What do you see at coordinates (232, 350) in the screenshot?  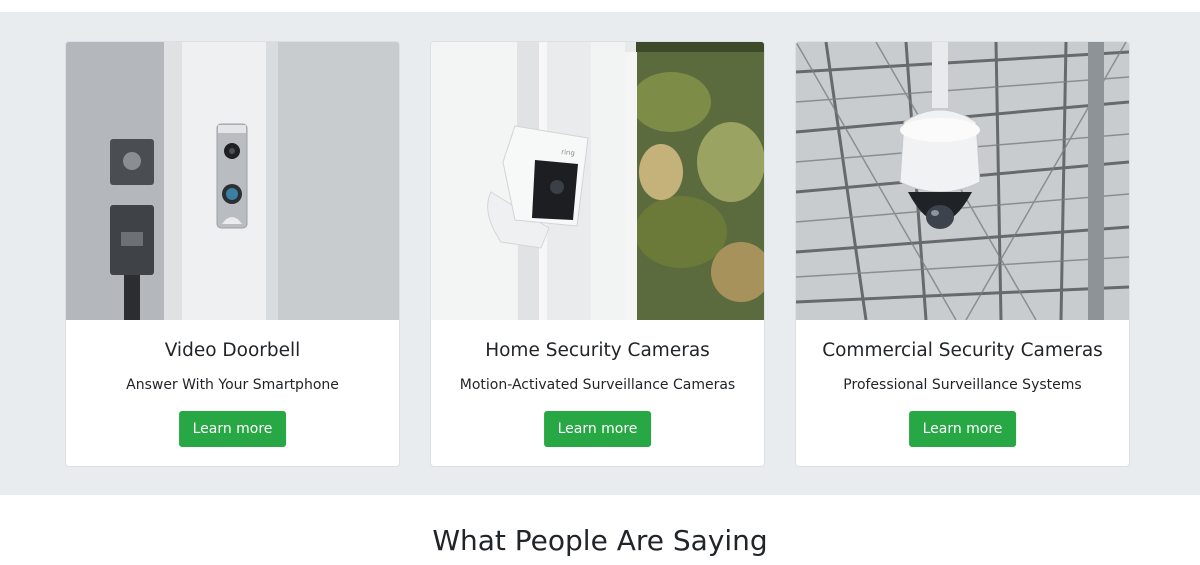 I see `card-title: Video Doorbell` at bounding box center [232, 350].